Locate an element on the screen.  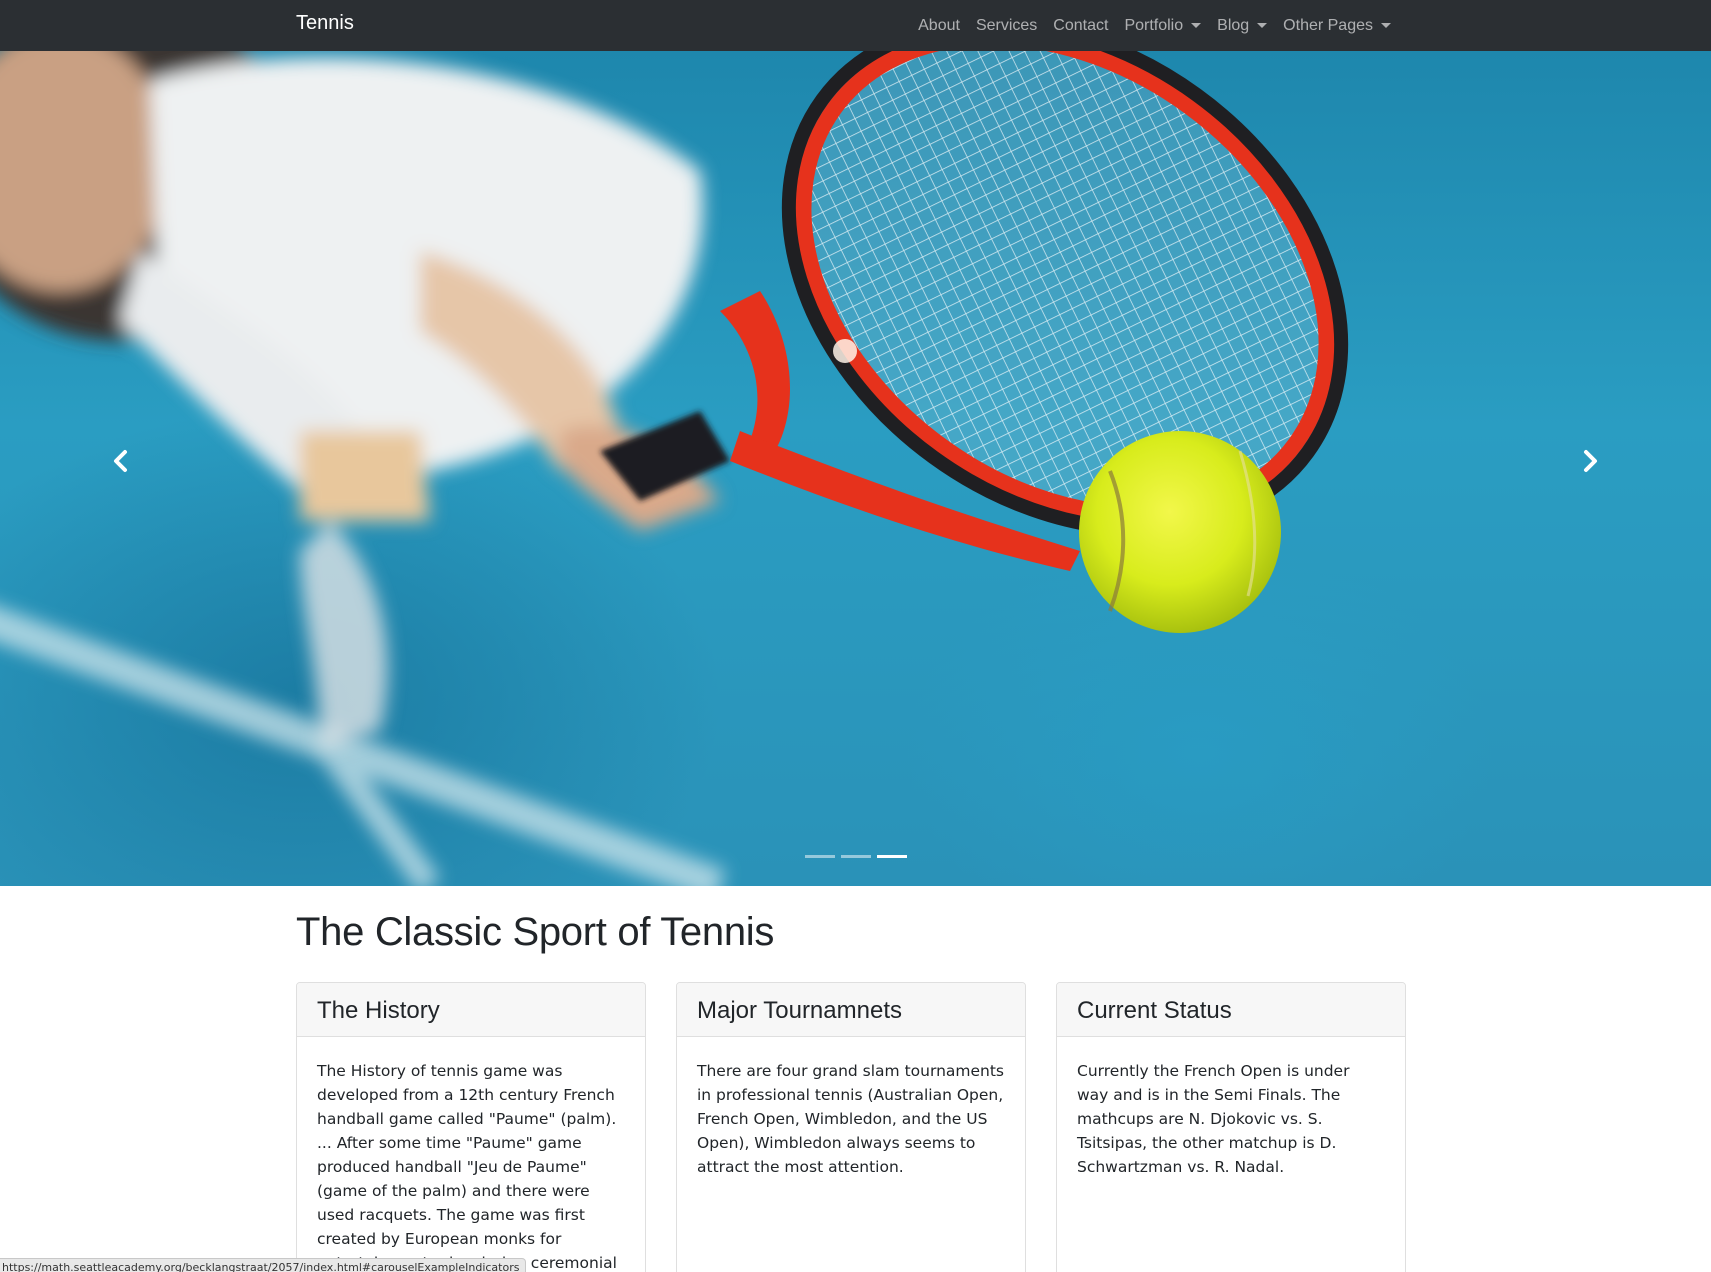
nav-link-label: Services is located at coordinates (1006, 25).